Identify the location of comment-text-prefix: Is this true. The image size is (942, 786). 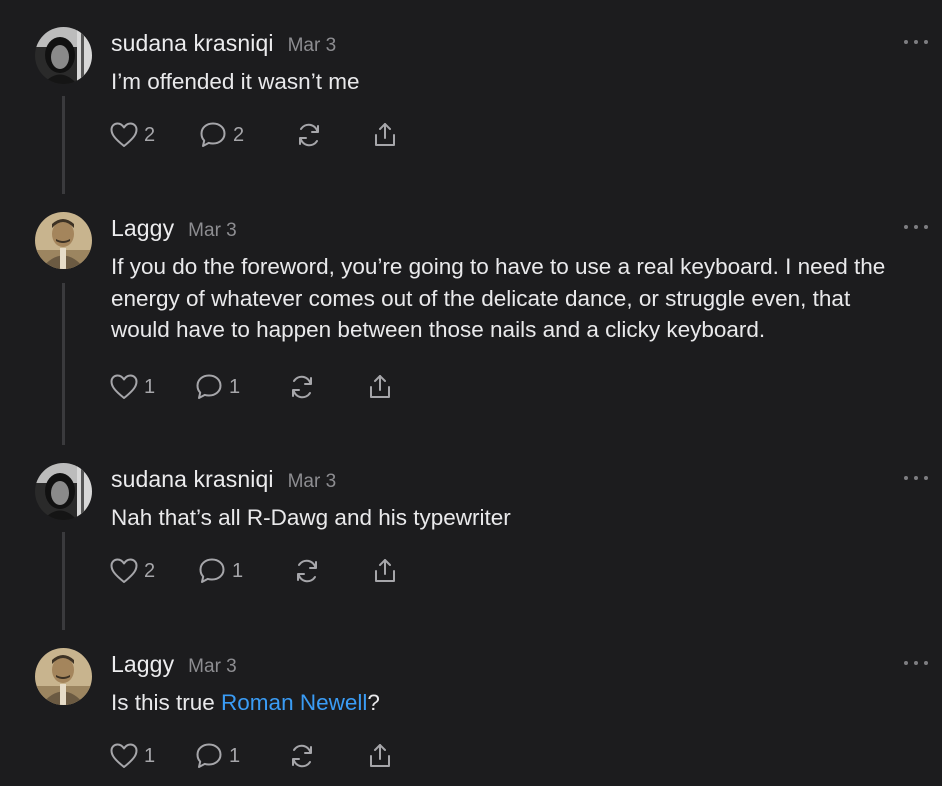
(166, 702).